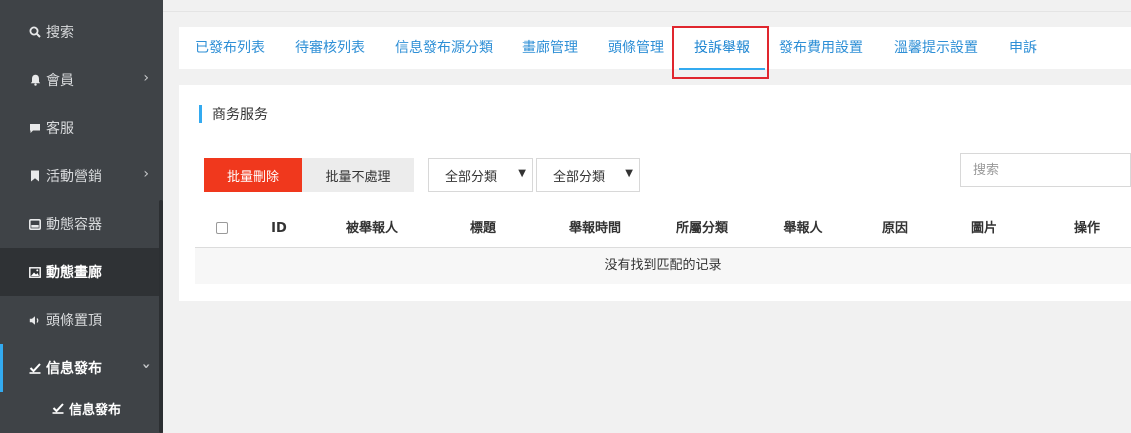  I want to click on sidebar-item-search: 搜索, so click(79, 32).